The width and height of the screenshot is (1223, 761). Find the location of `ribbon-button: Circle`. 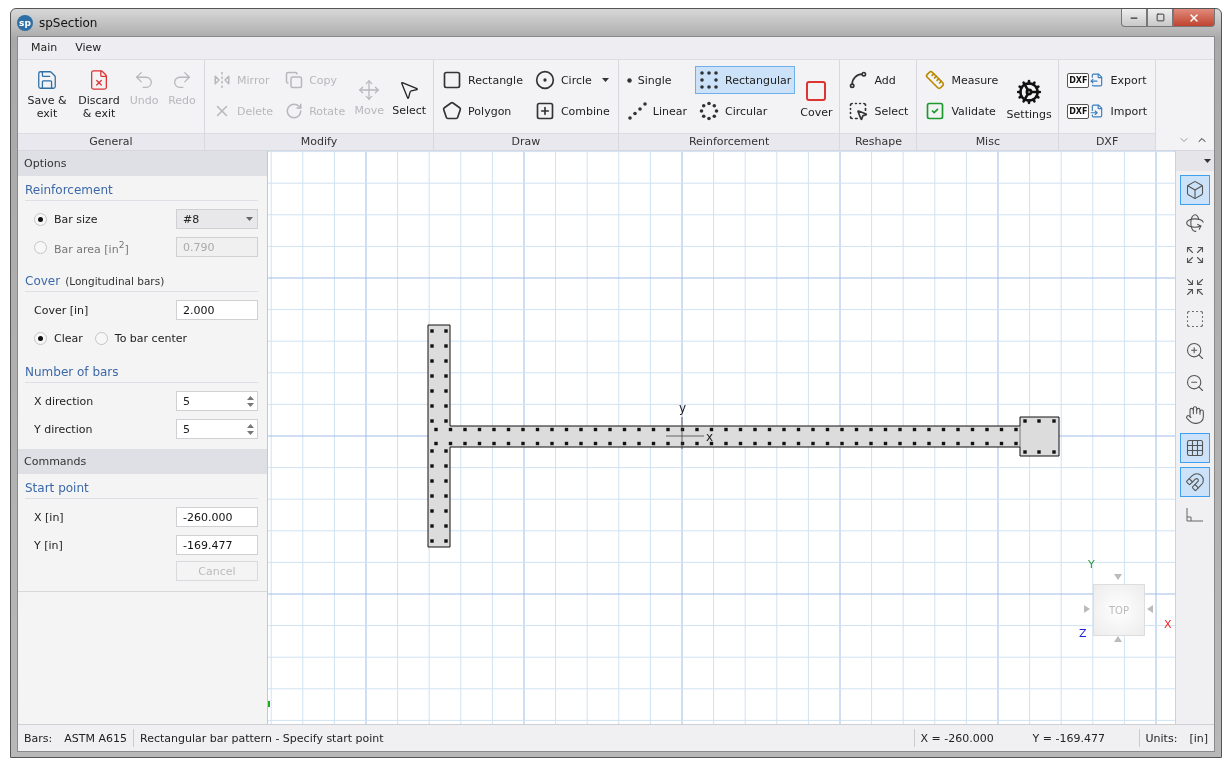

ribbon-button: Circle is located at coordinates (572, 80).